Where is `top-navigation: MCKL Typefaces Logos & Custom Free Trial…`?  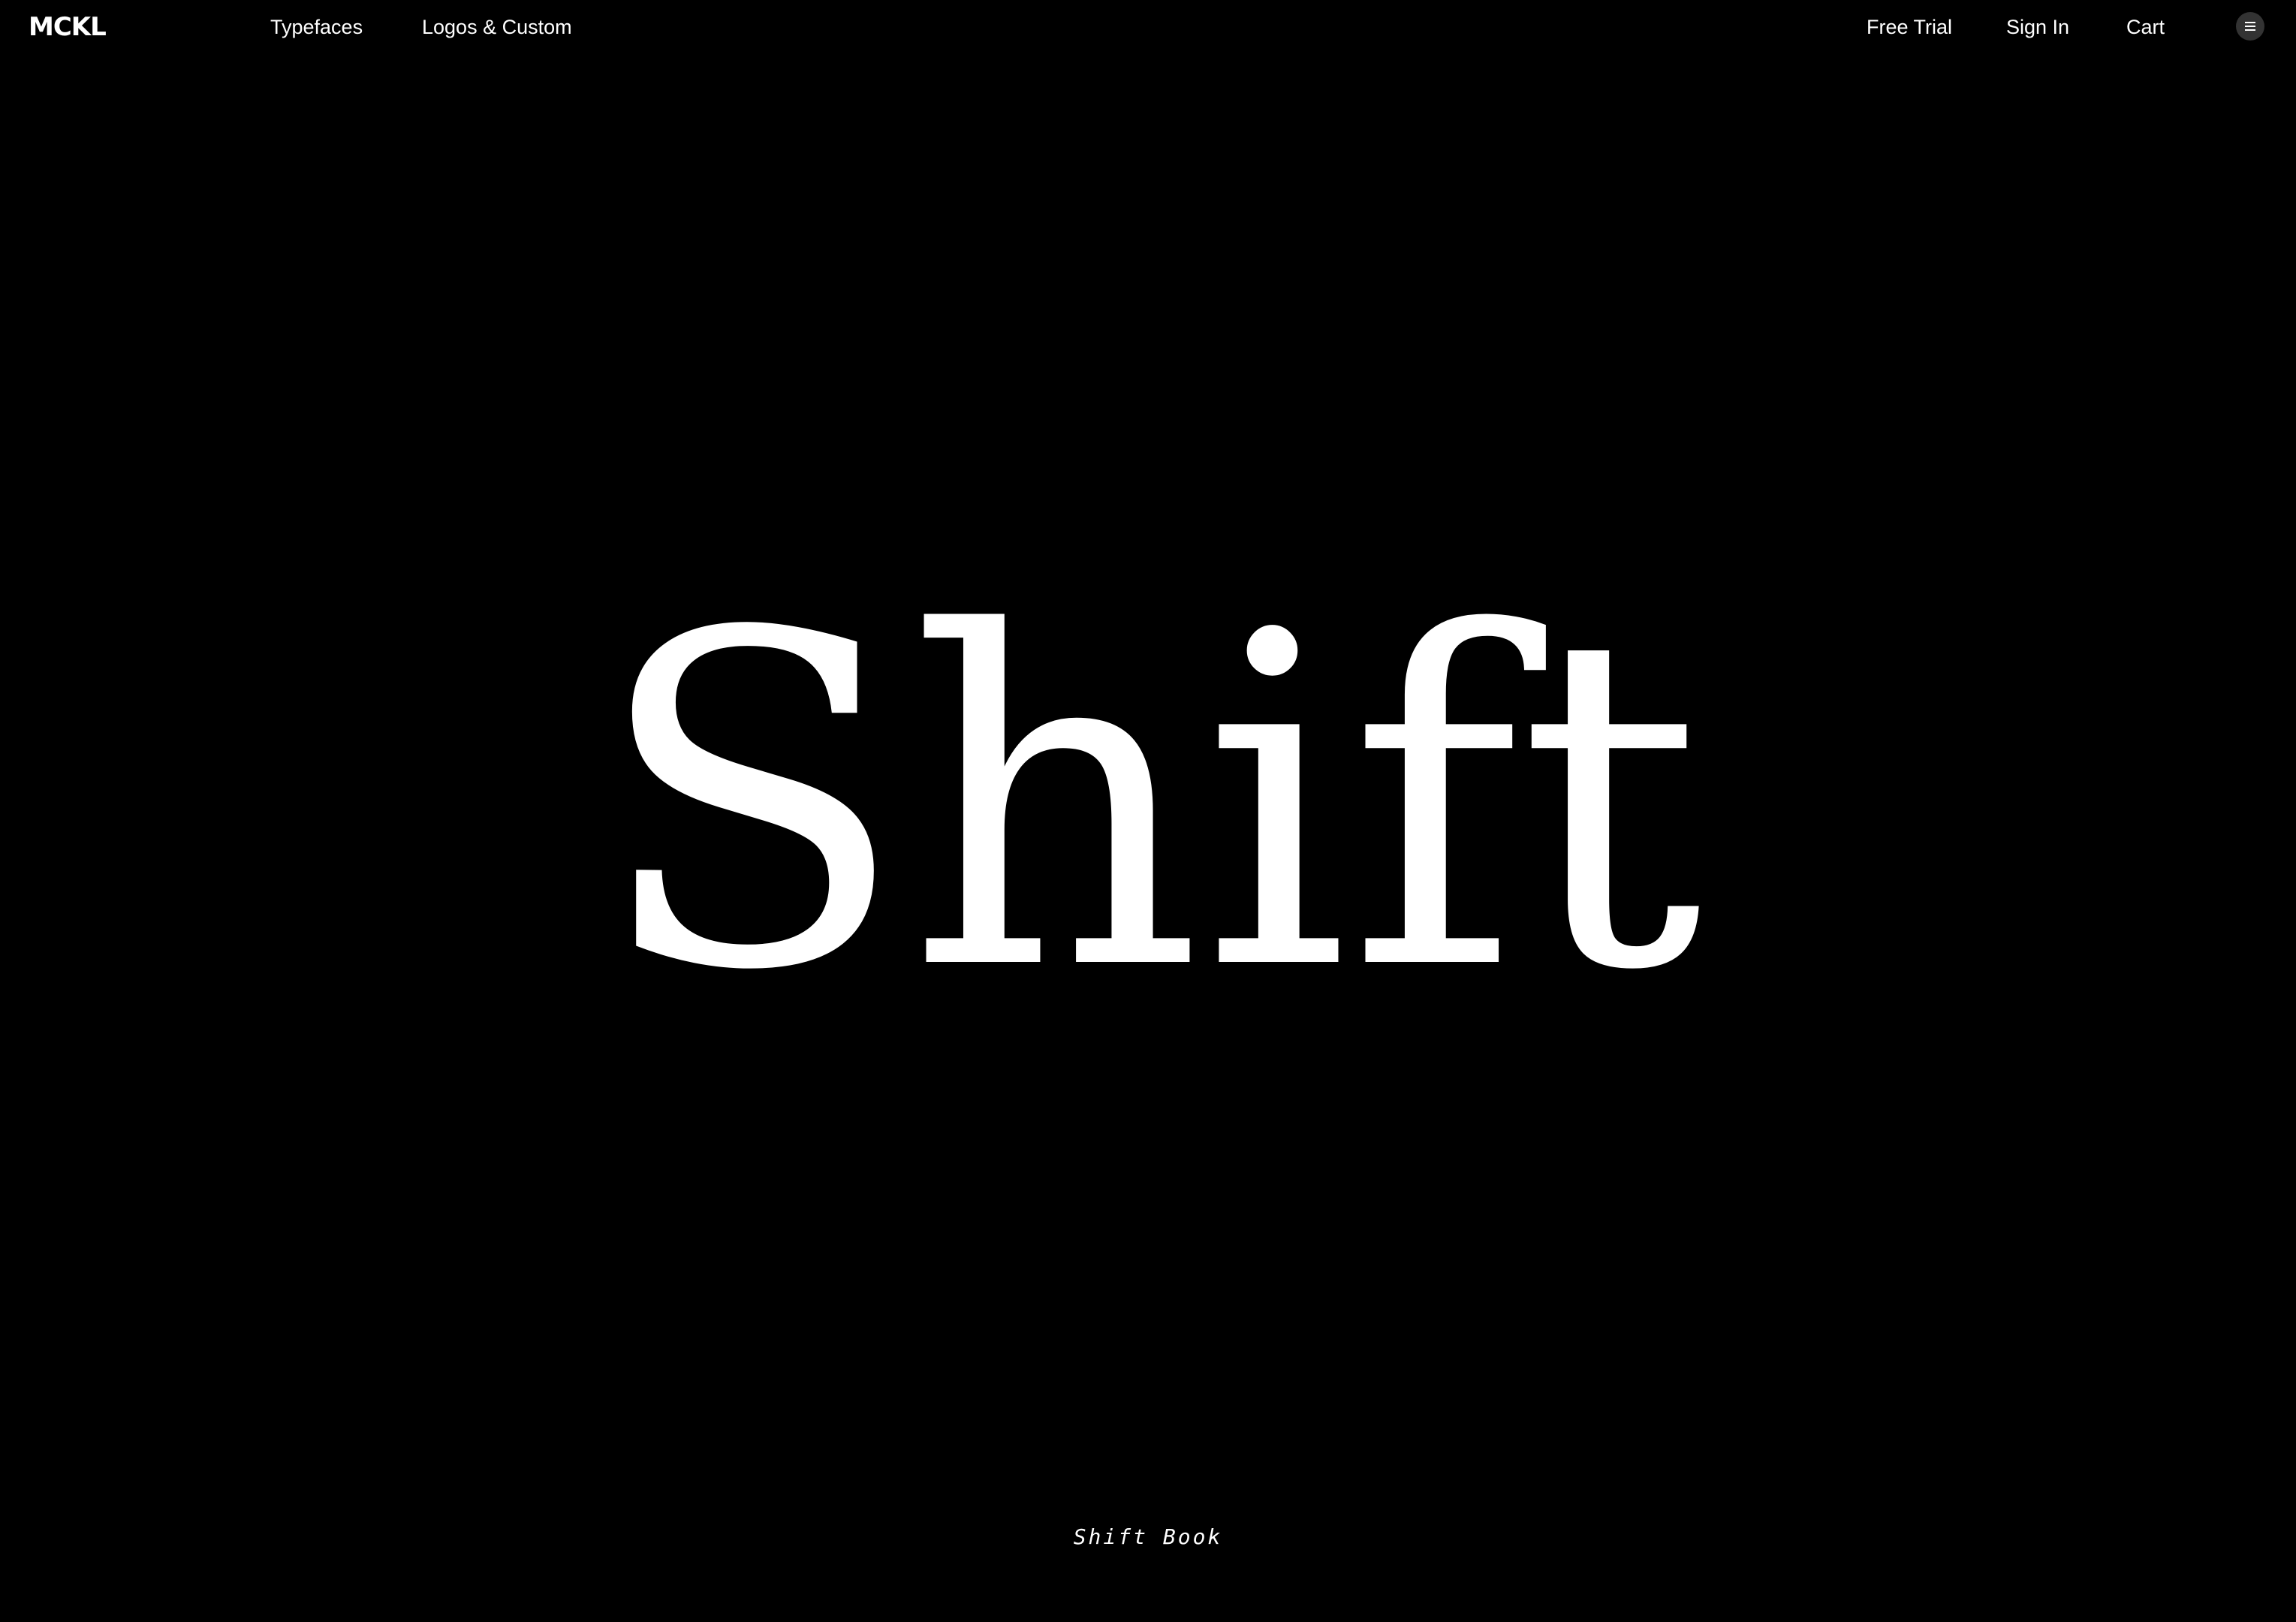 top-navigation: MCKL Typefaces Logos & Custom Free Trial… is located at coordinates (1148, 27).